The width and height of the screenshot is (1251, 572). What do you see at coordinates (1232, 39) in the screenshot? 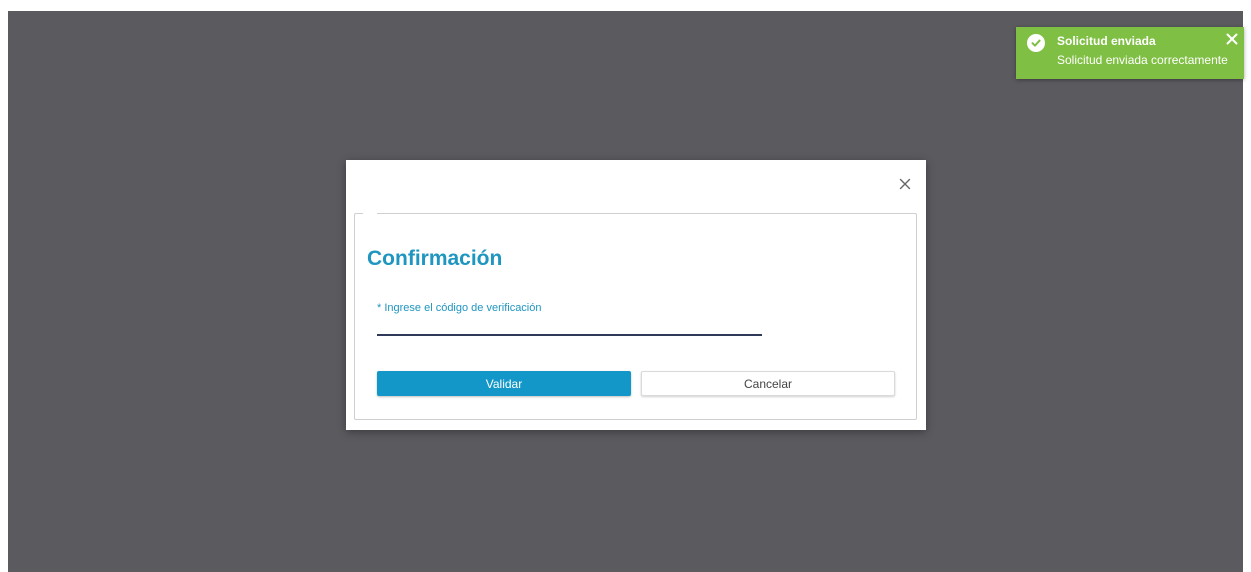
I see `toast-close-icon` at bounding box center [1232, 39].